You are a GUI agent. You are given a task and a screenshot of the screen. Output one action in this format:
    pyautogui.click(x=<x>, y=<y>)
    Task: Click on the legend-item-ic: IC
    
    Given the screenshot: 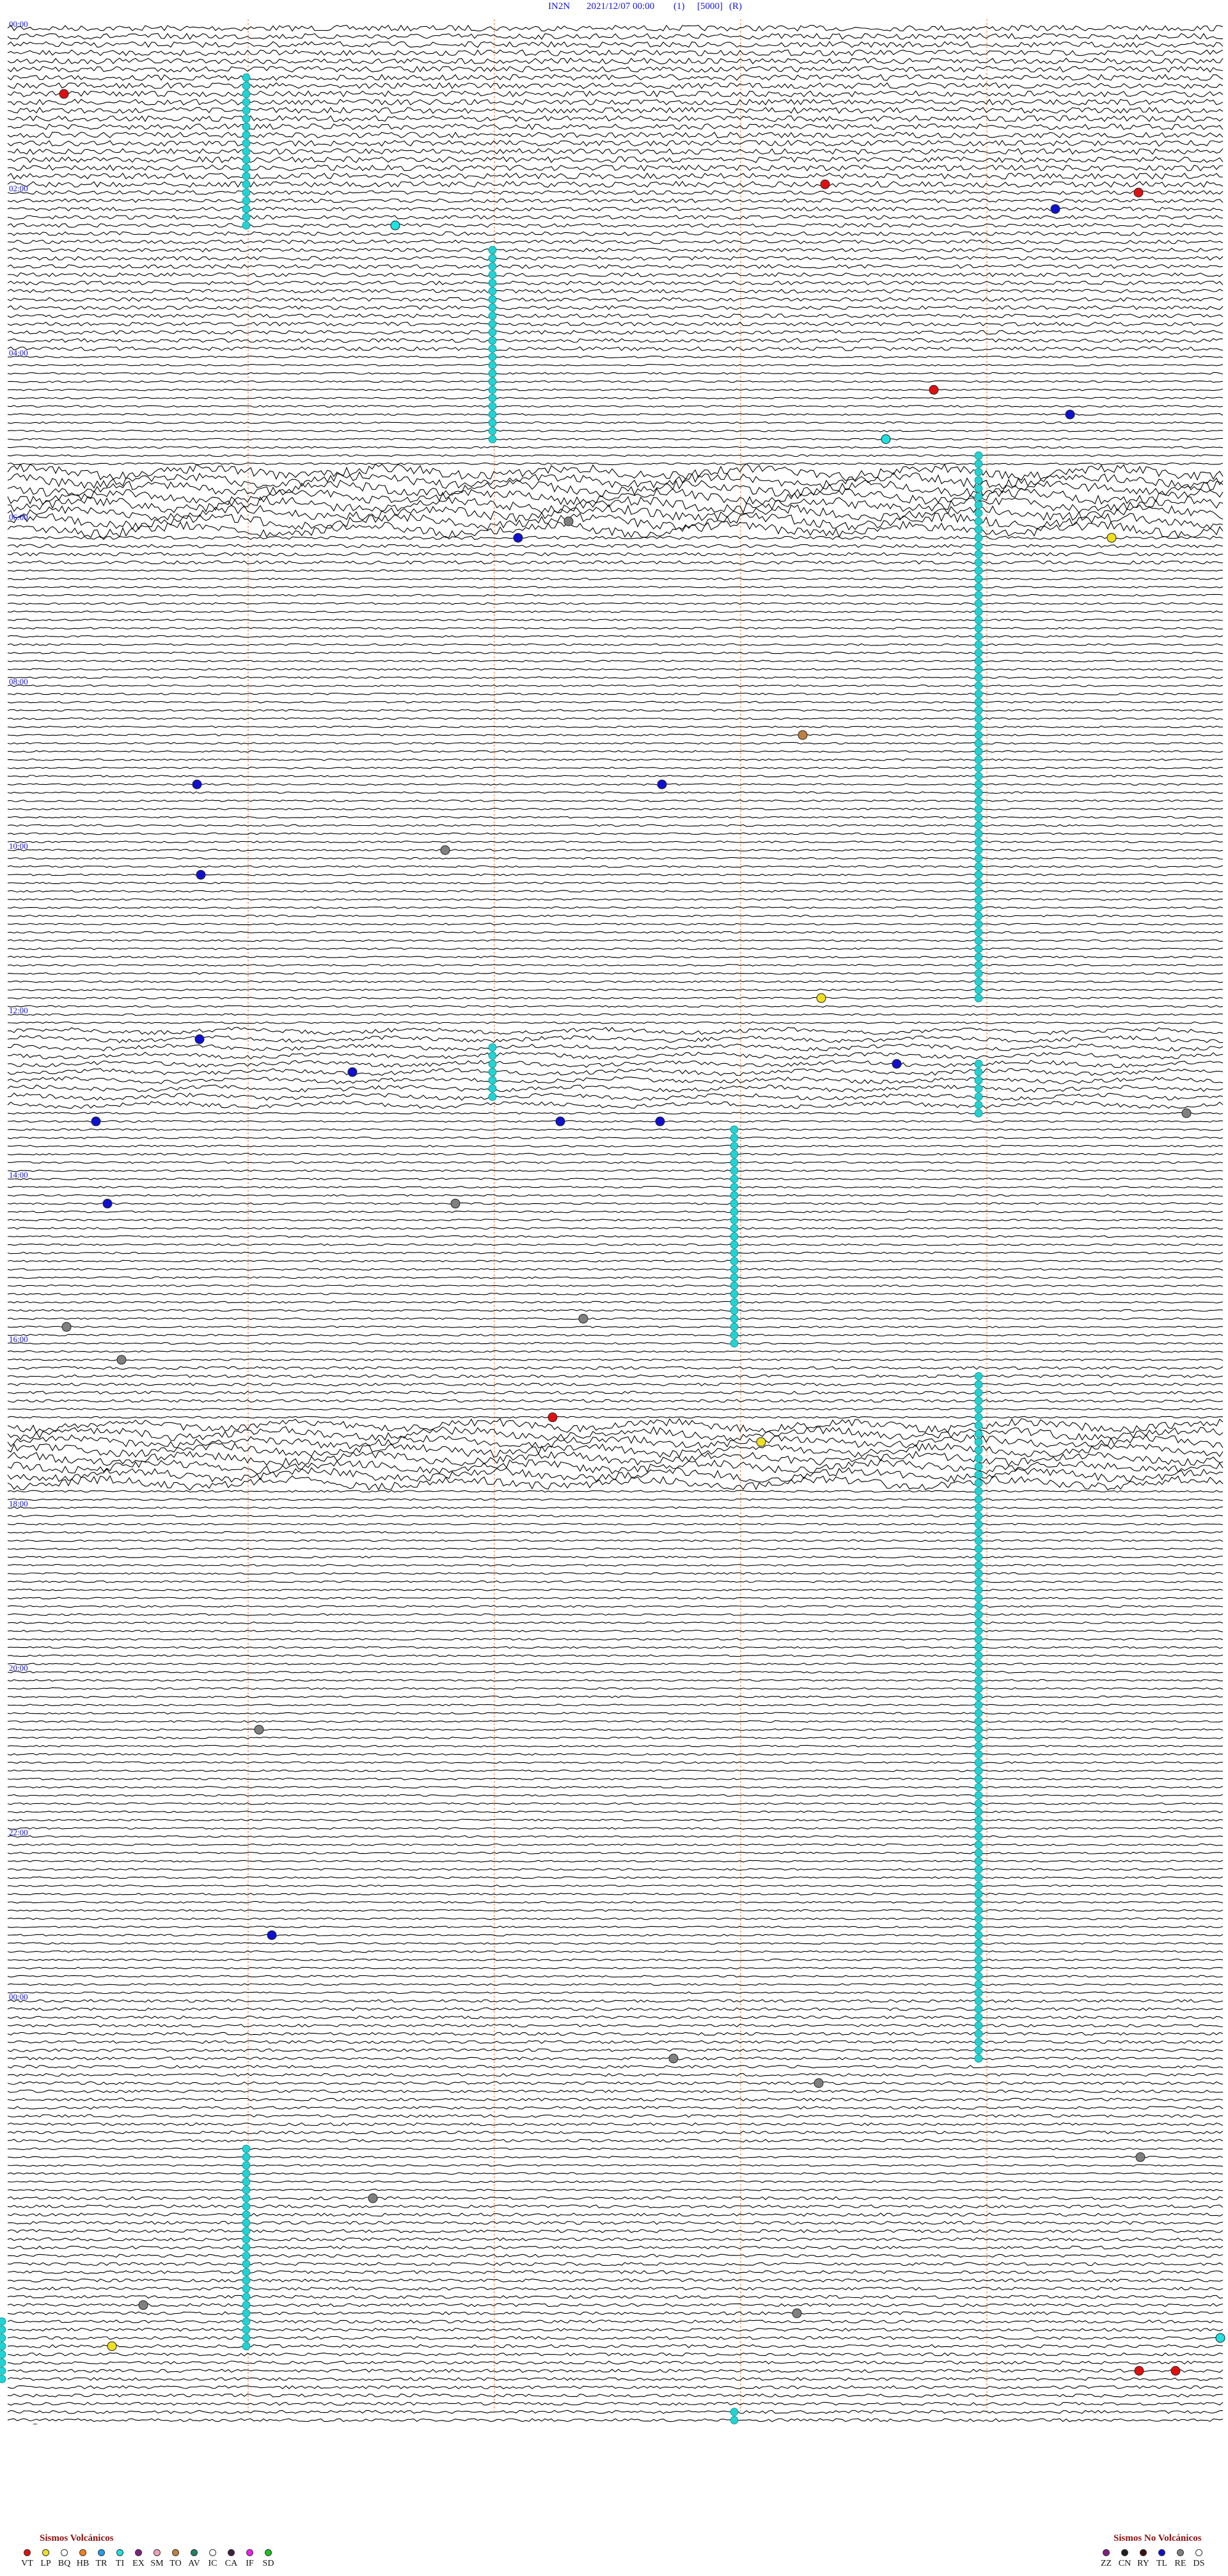 What is the action you would take?
    pyautogui.click(x=212, y=2559)
    